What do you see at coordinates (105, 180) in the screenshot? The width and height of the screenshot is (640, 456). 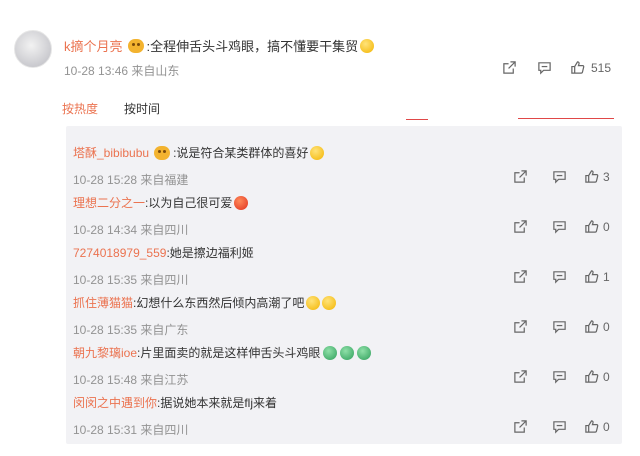 I see `reply-time: 10-28 15:28` at bounding box center [105, 180].